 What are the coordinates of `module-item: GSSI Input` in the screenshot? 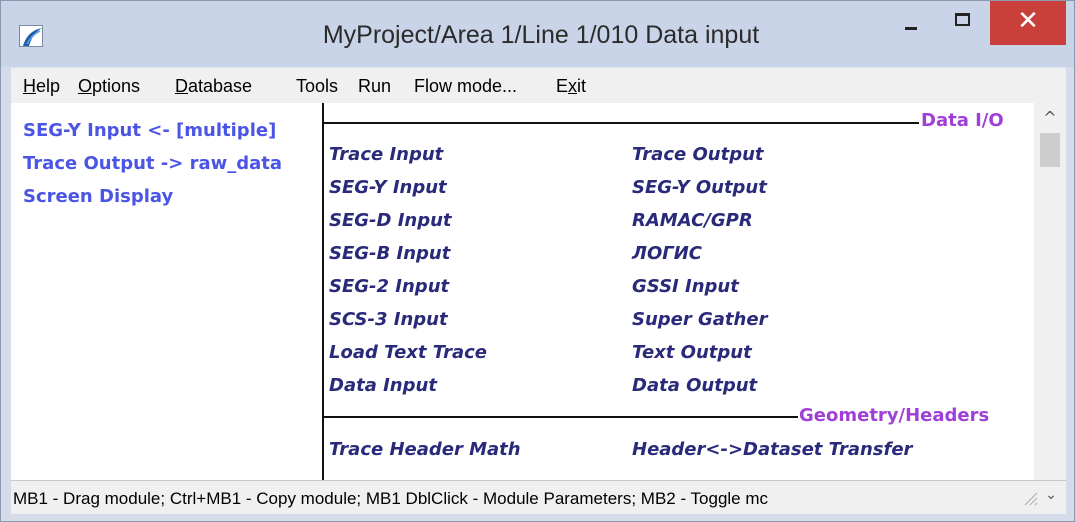 It's located at (685, 286).